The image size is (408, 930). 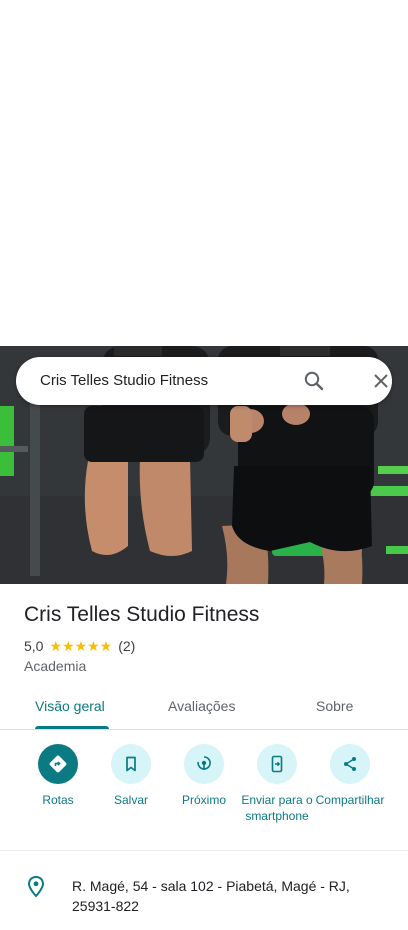 What do you see at coordinates (131, 764) in the screenshot?
I see `bookmark-icon` at bounding box center [131, 764].